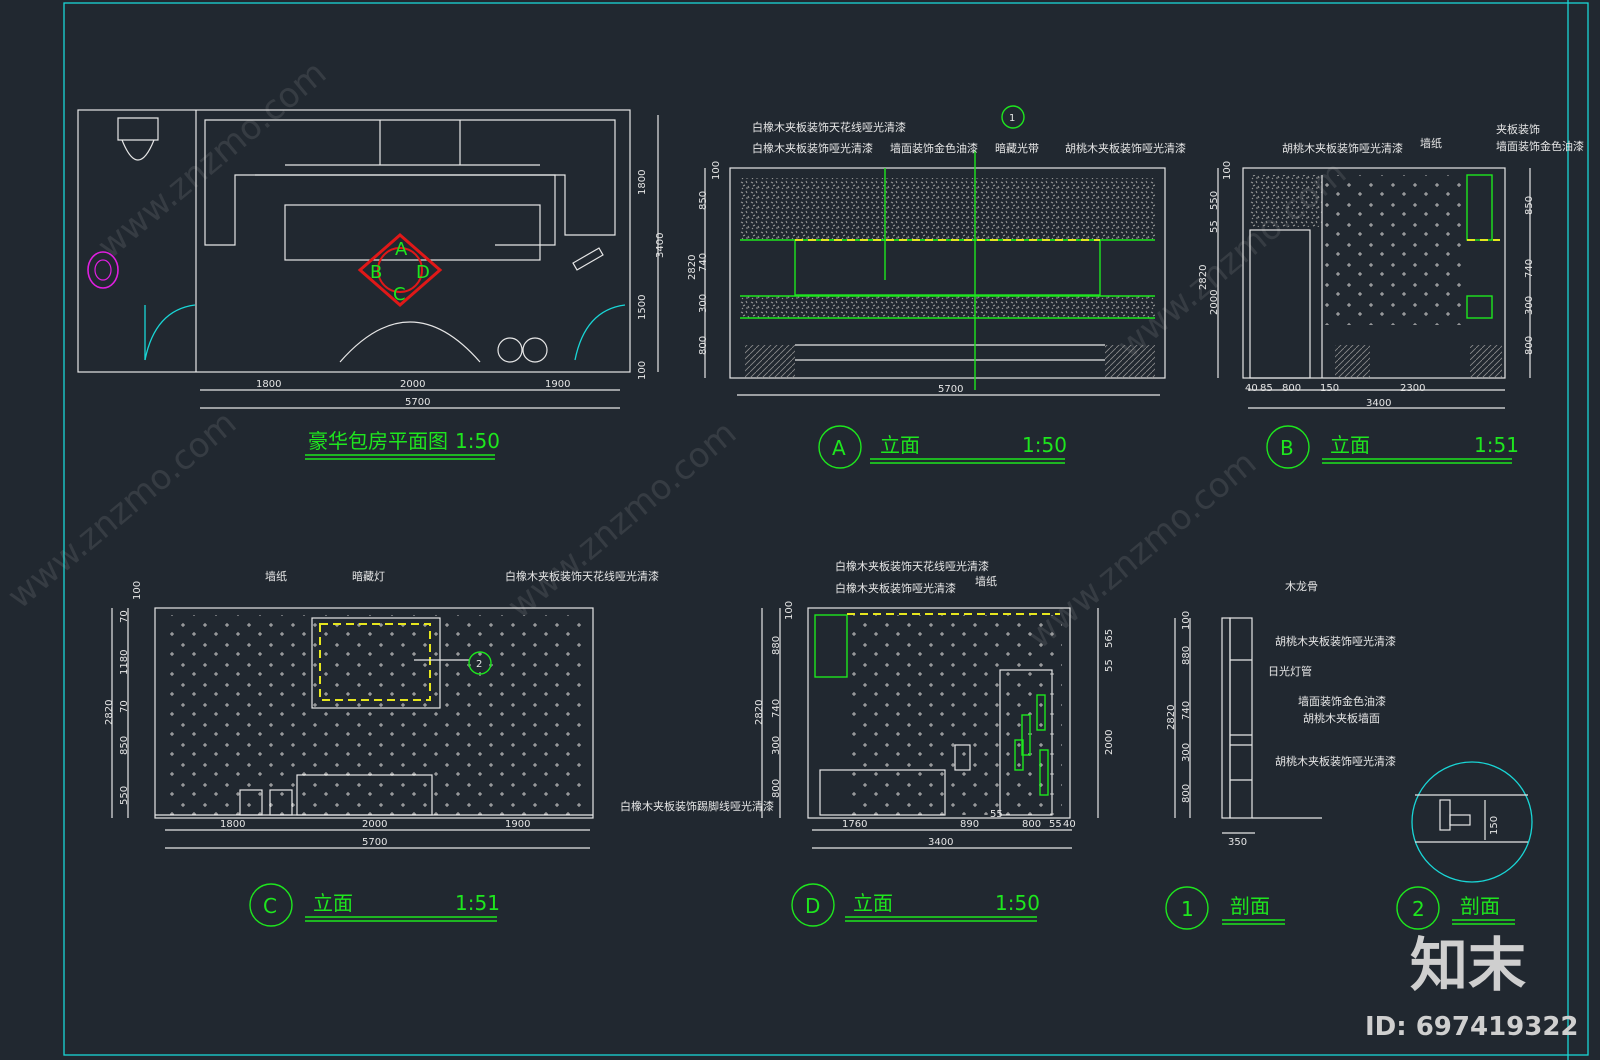 The width and height of the screenshot is (1600, 1060). What do you see at coordinates (1186, 620) in the screenshot?
I see `sec1-vdim: 100` at bounding box center [1186, 620].